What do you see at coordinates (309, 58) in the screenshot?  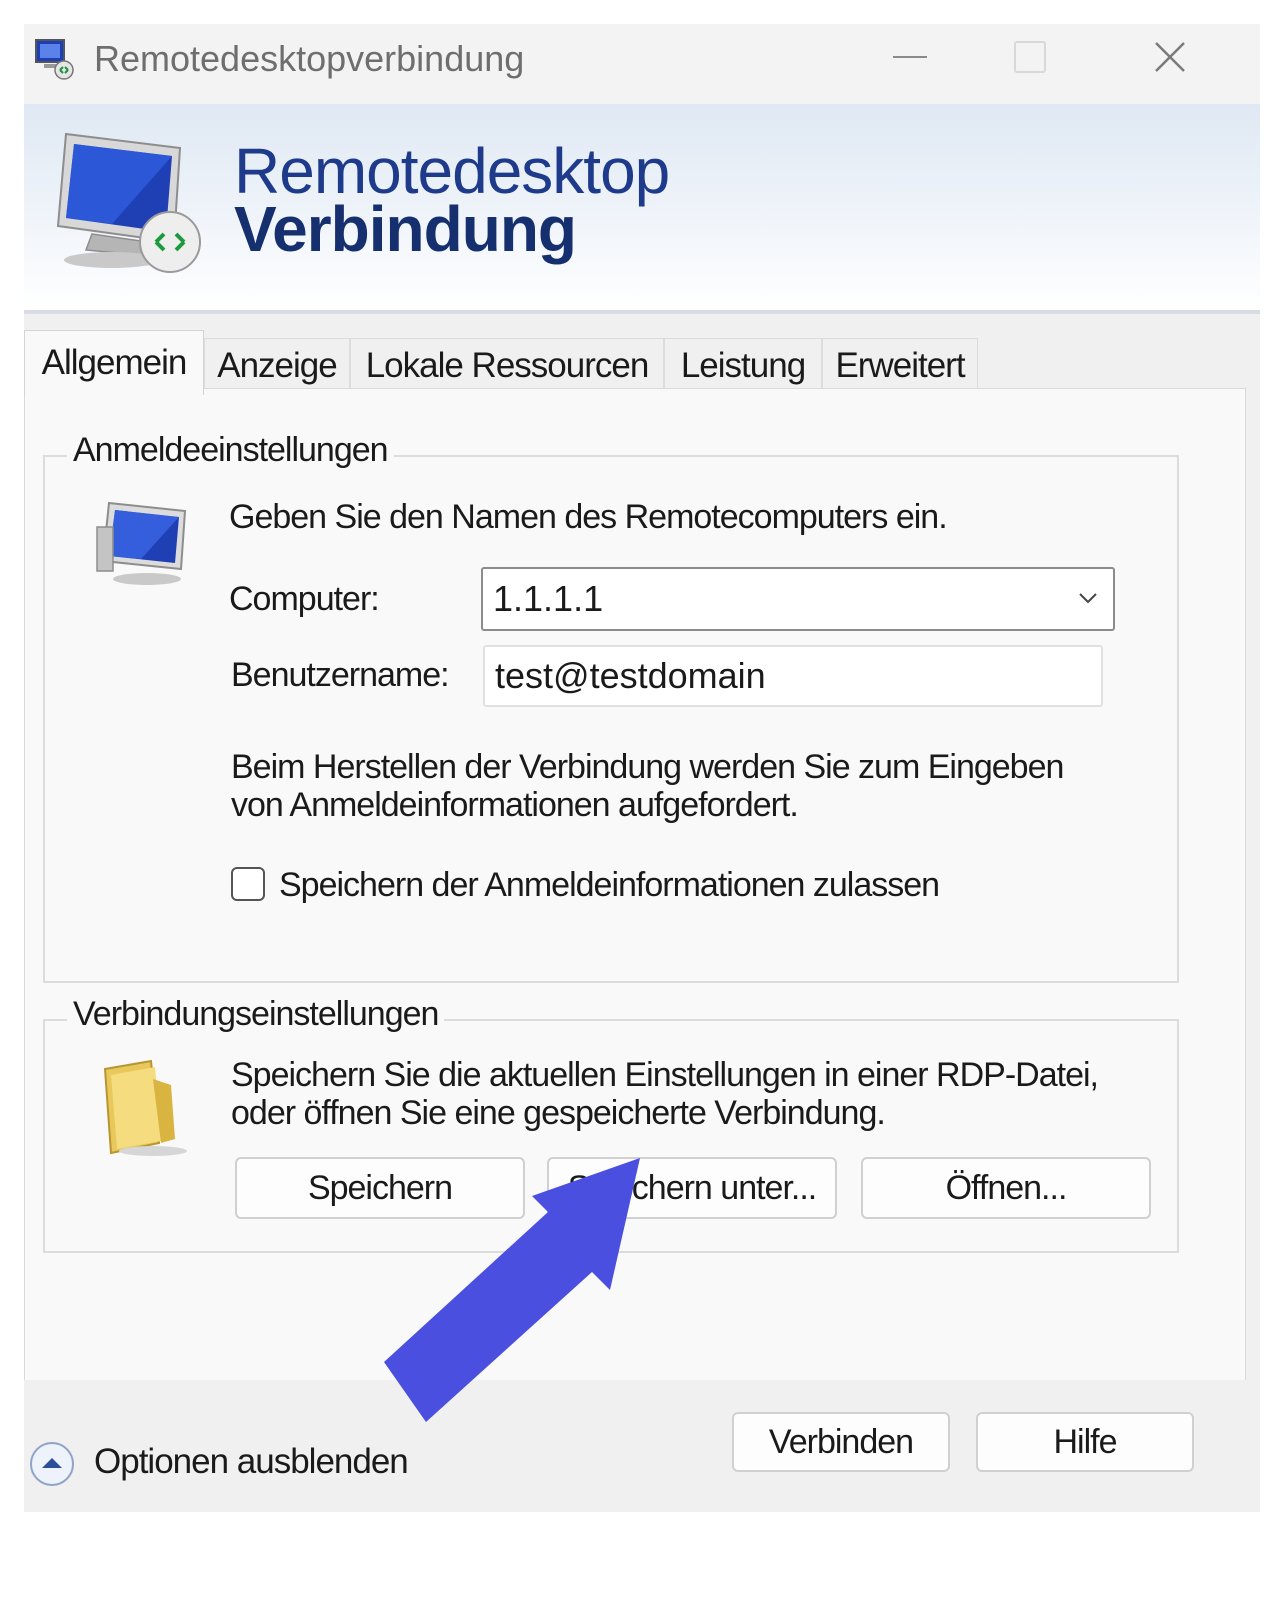 I see `window-title: Remotedesktopverbindung` at bounding box center [309, 58].